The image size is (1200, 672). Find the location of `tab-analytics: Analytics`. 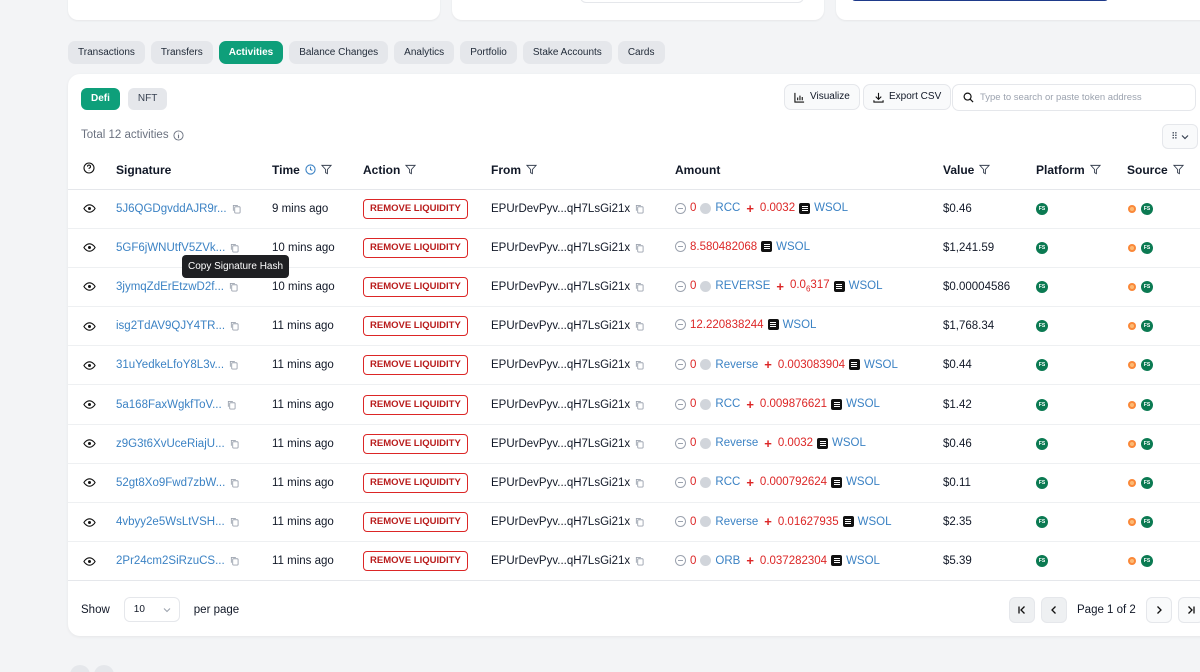

tab-analytics: Analytics is located at coordinates (424, 52).